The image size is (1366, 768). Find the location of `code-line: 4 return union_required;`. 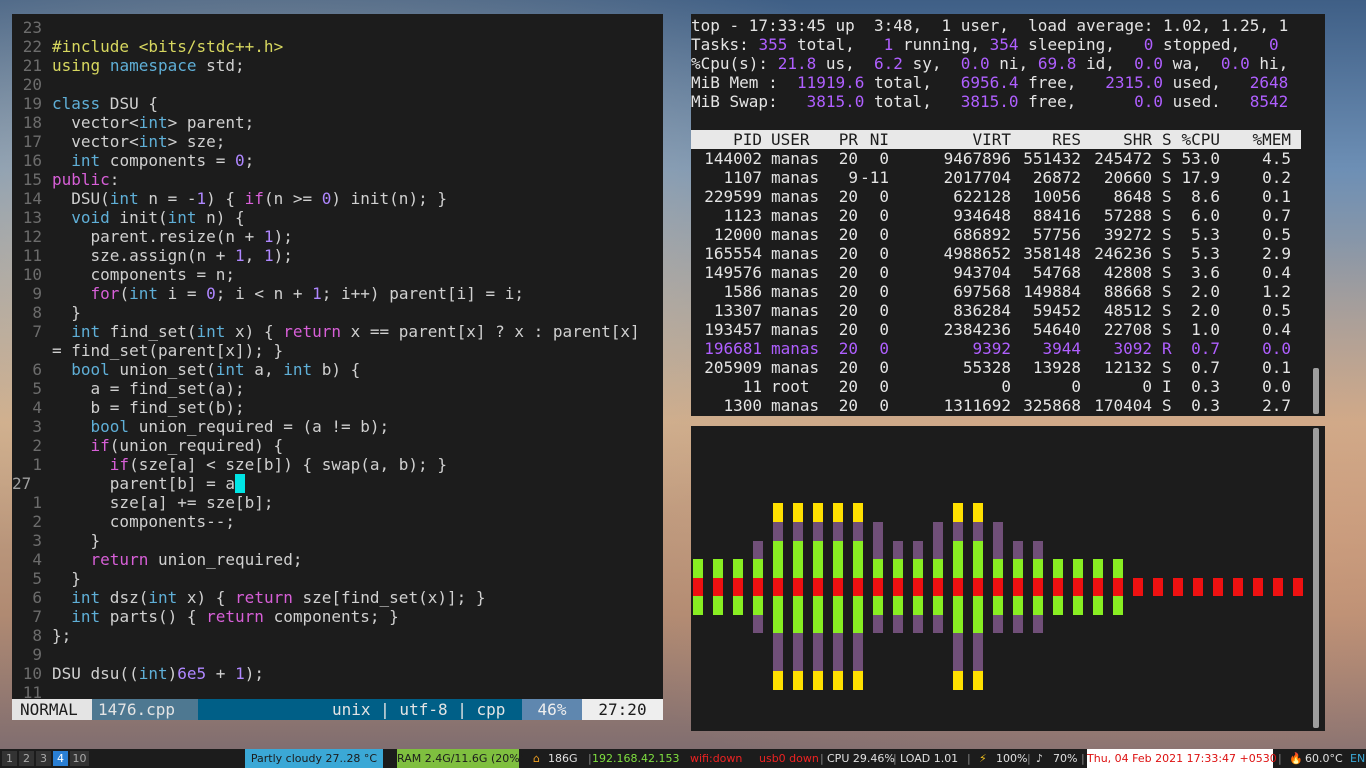

code-line: 4 return union_required; is located at coordinates (337, 559).